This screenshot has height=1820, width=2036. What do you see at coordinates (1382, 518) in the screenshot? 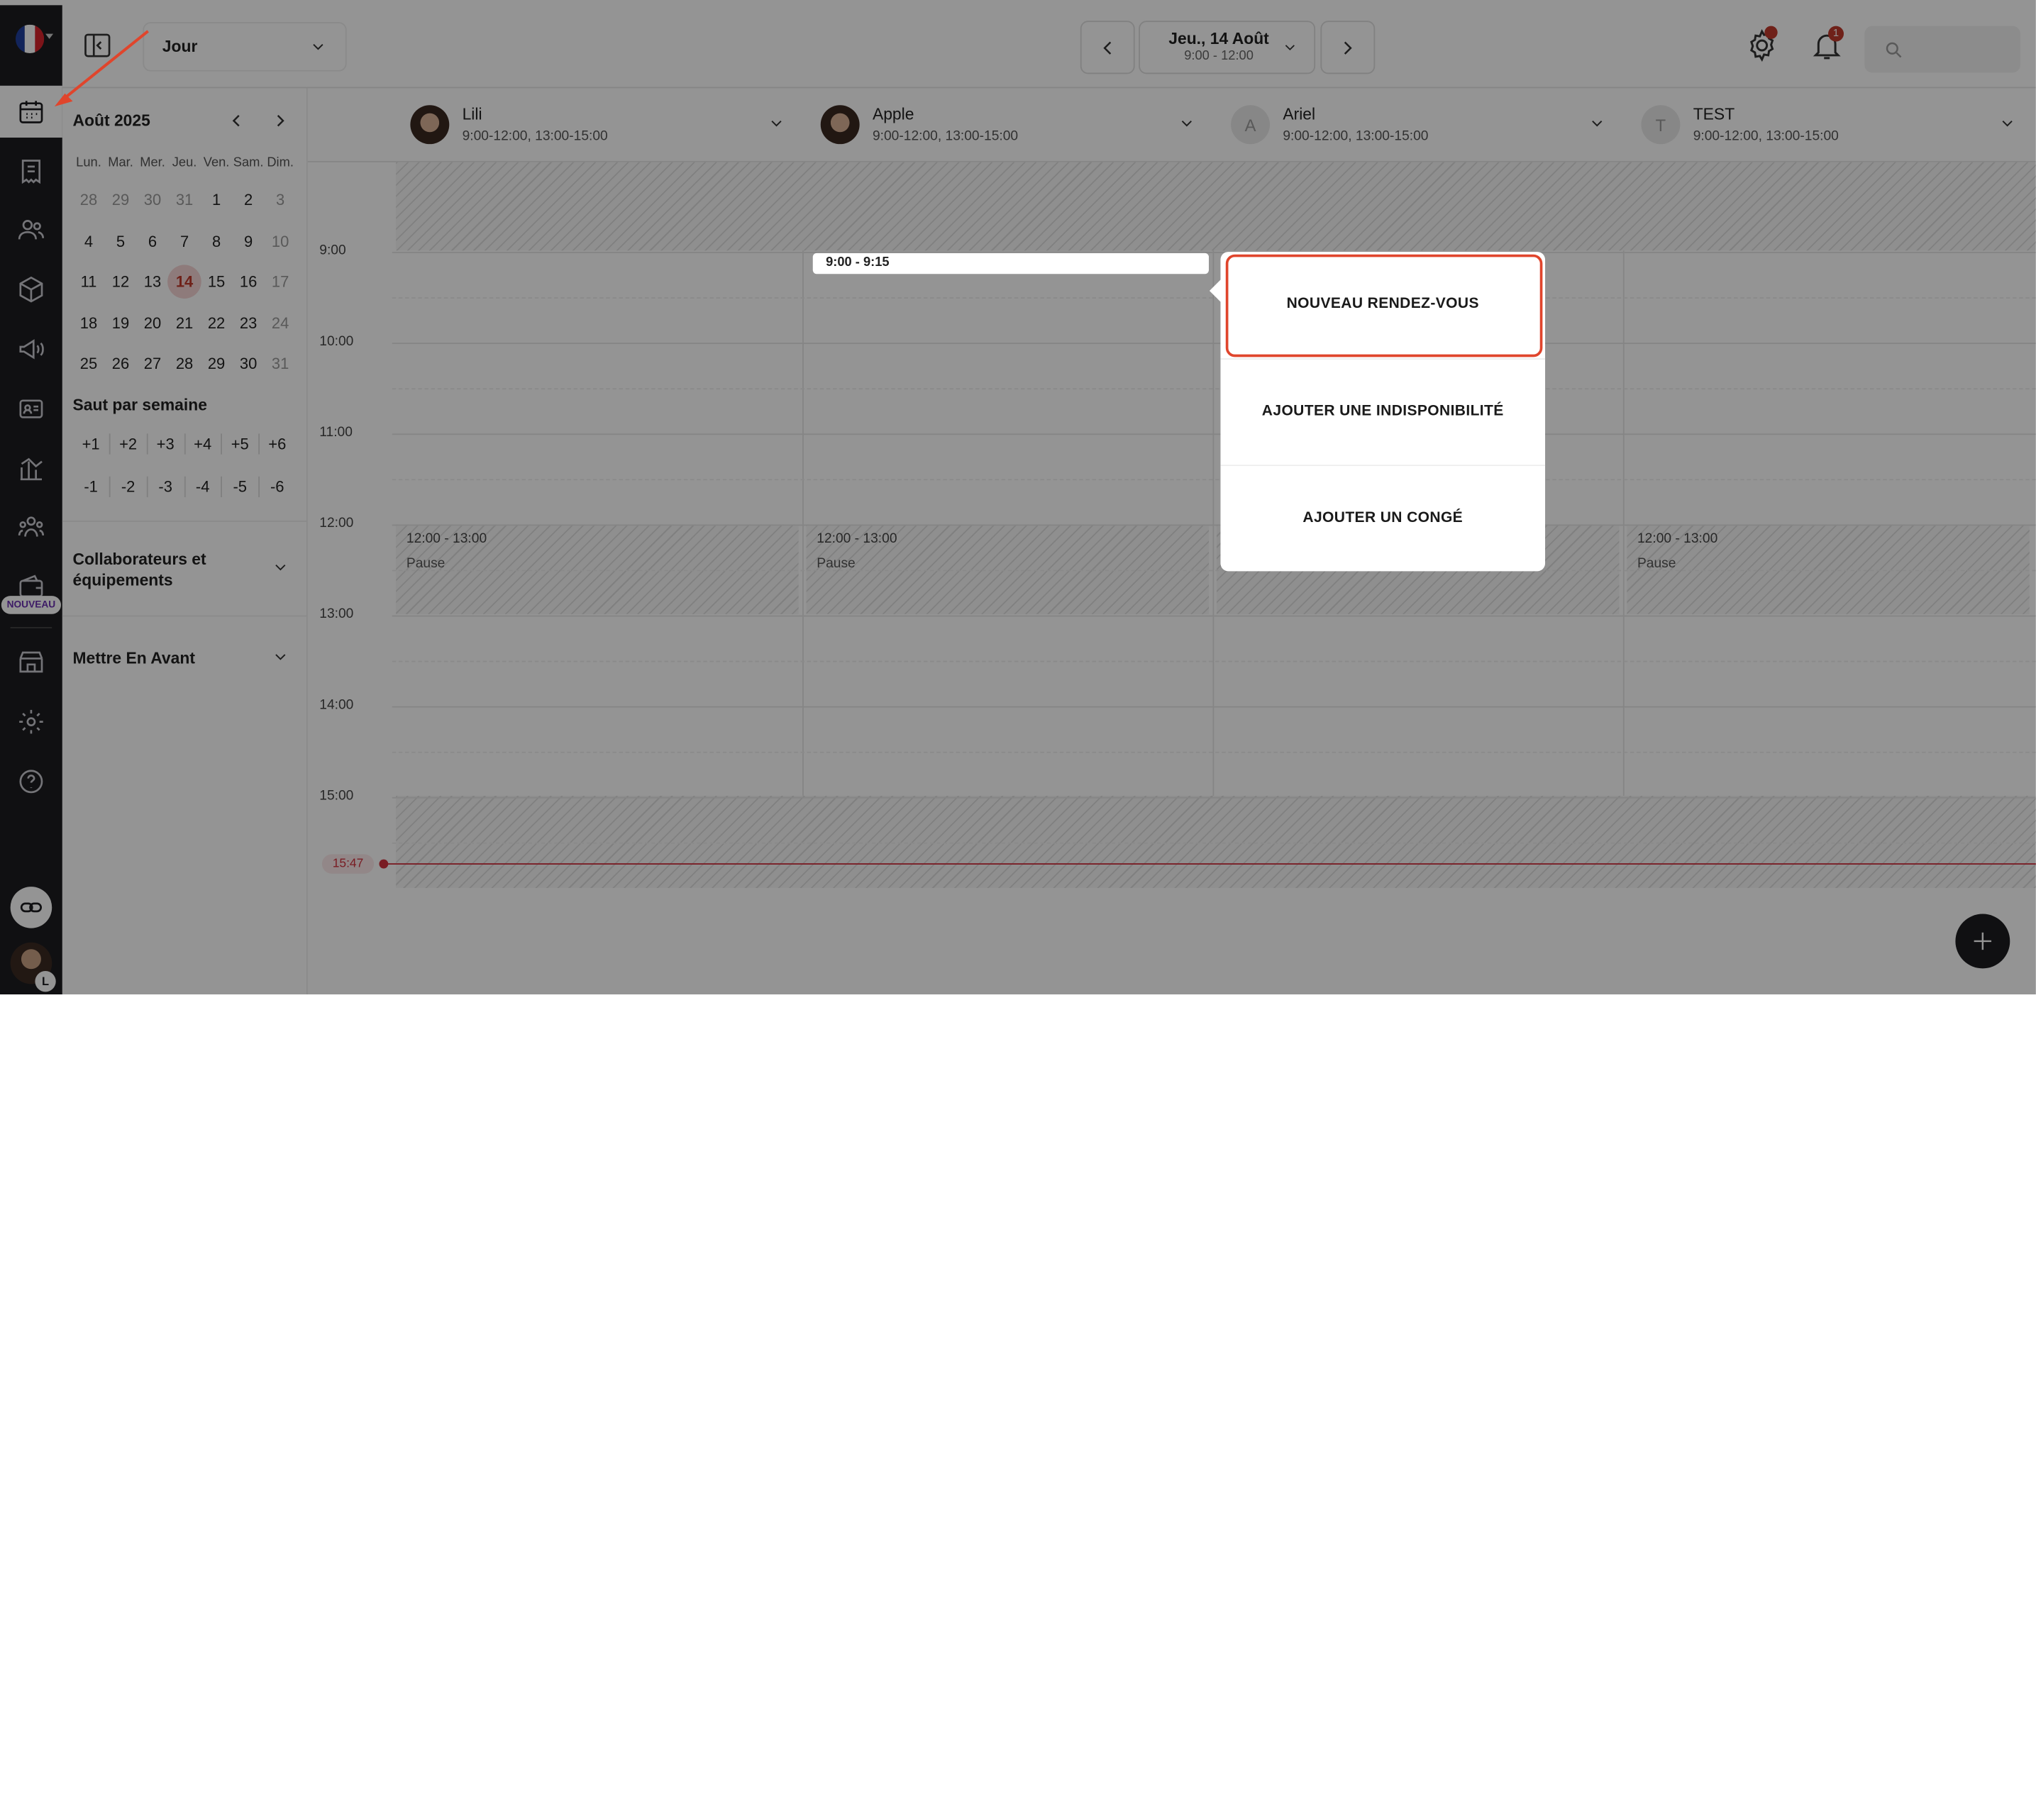
I see `add-leave-option: AJOUTER UN CONGÉ` at bounding box center [1382, 518].